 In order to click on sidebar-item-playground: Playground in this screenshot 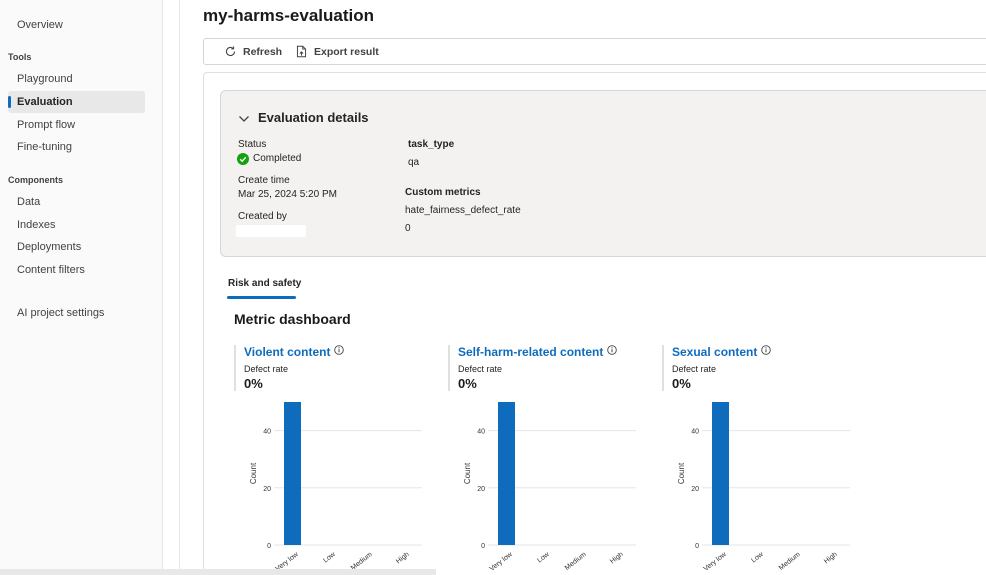, I will do `click(76, 79)`.